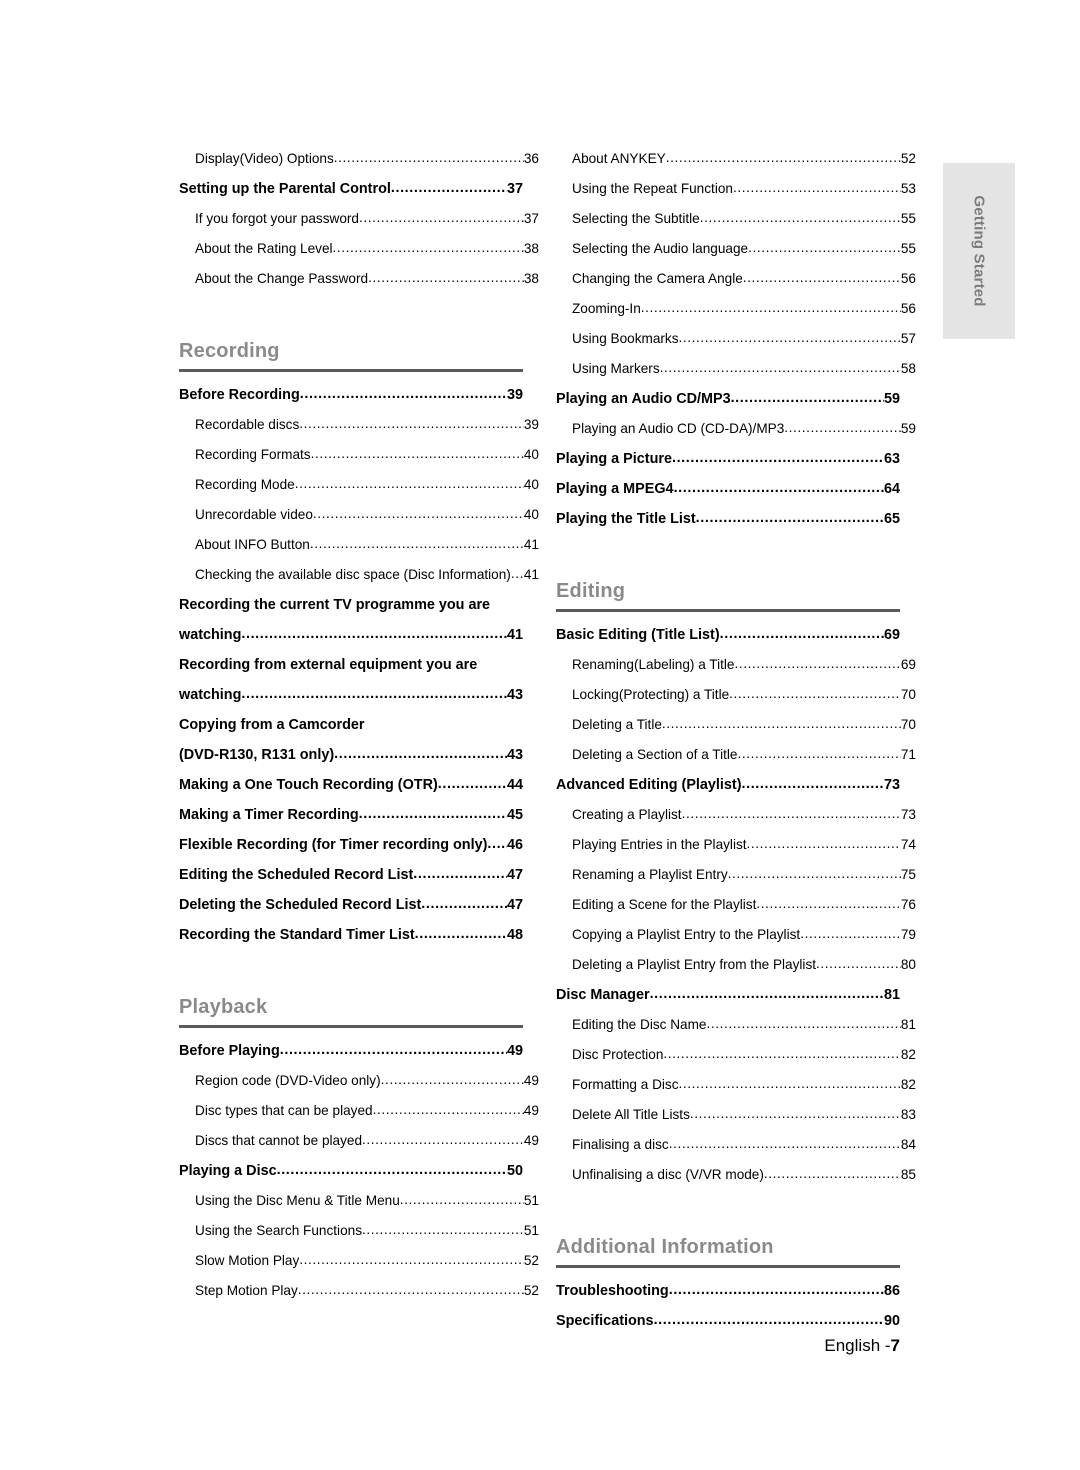 The height and width of the screenshot is (1470, 1080). Describe the element at coordinates (908, 158) in the screenshot. I see `toc-entry-page-number: 52` at that location.